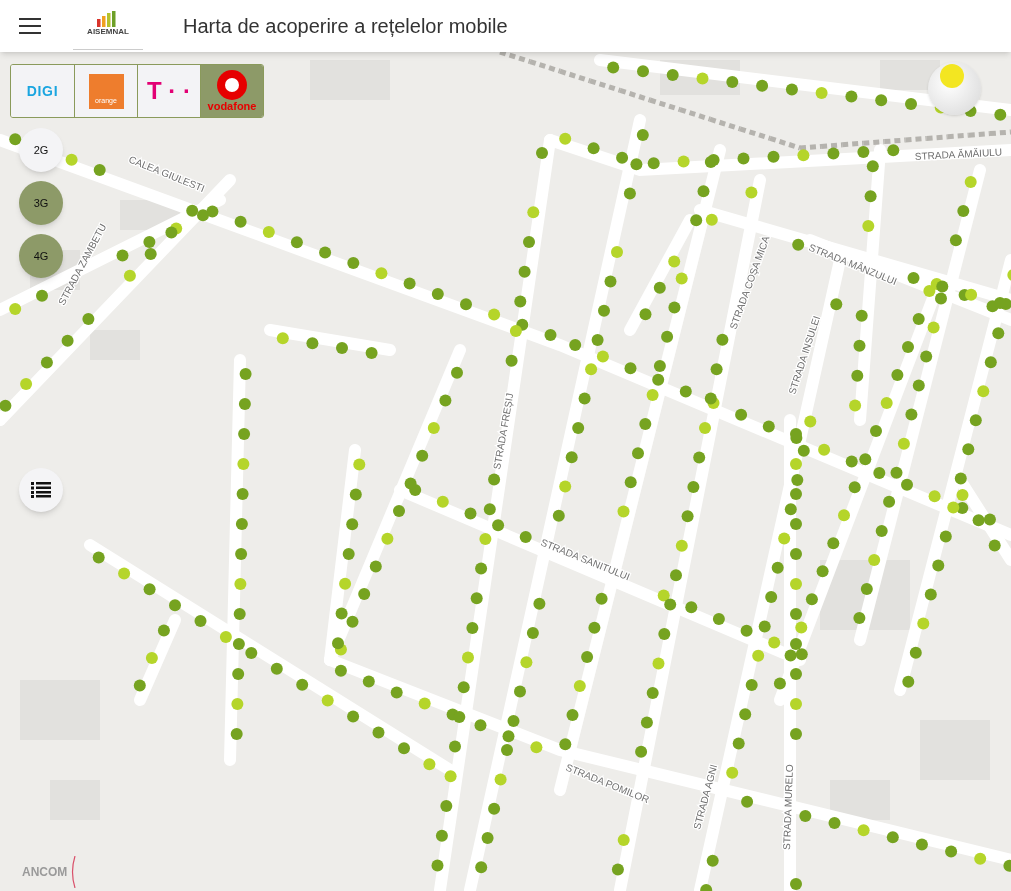 Image resolution: width=1011 pixels, height=891 pixels. I want to click on network-type-button: 2G, so click(41, 150).